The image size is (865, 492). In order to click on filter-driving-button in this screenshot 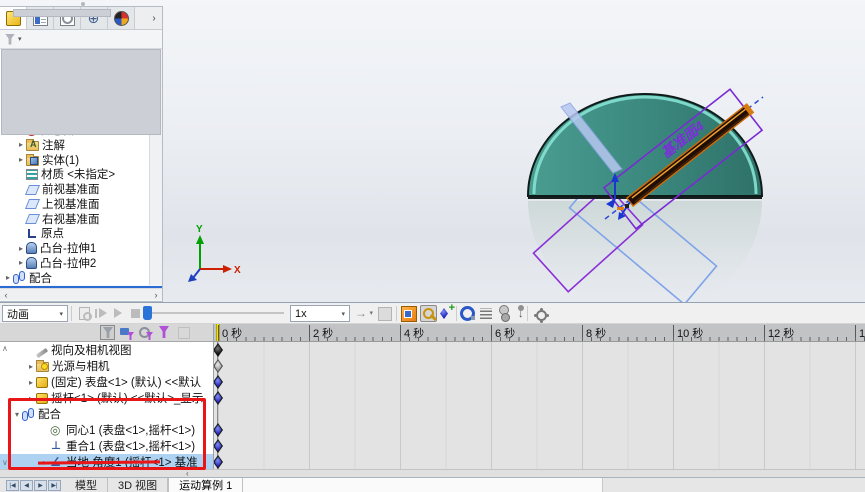, I will do `click(145, 332)`.